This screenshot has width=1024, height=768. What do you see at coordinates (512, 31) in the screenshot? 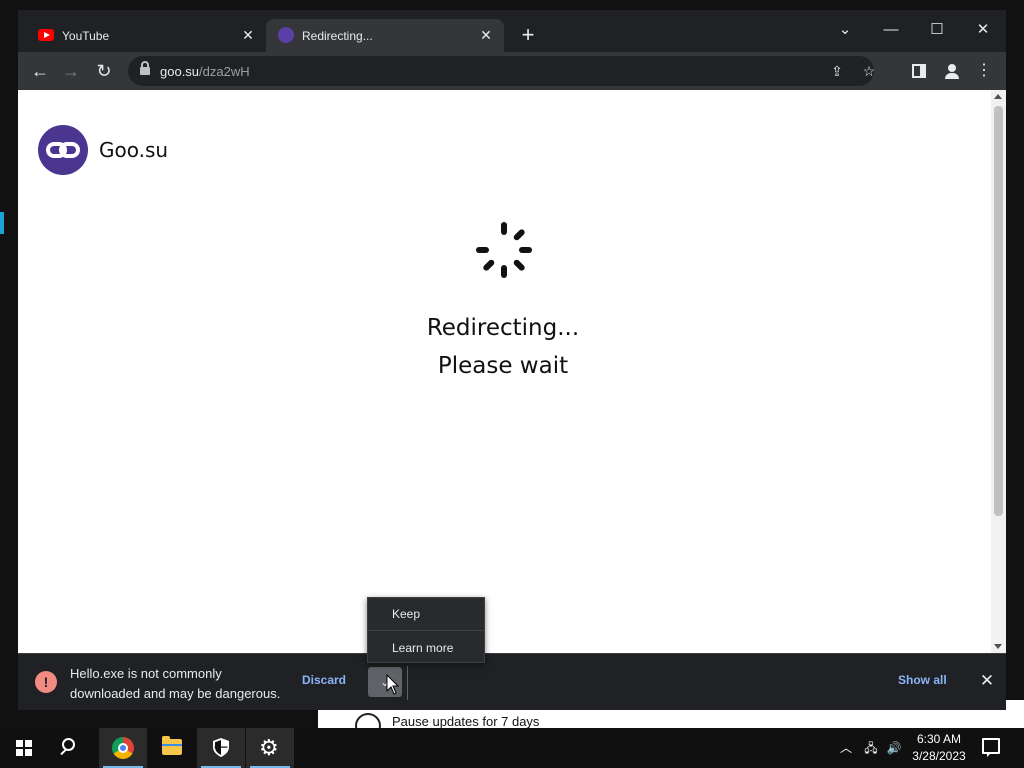
I see `tab-strip: YouTube ✕ Redirecting... ✕ + ⌄ — ☐ ✕` at bounding box center [512, 31].